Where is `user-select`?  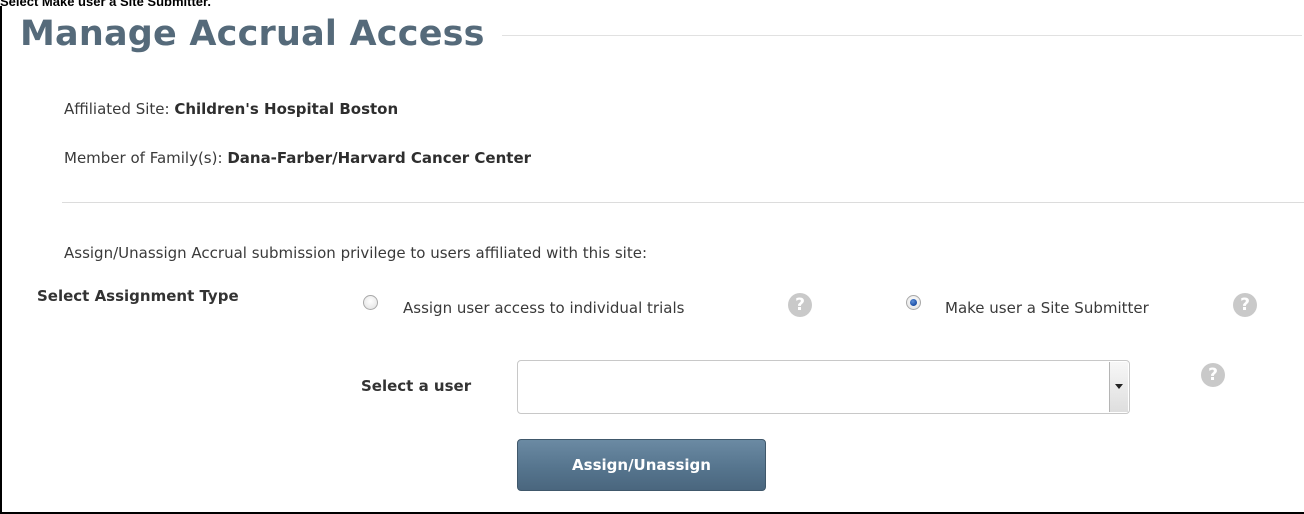 user-select is located at coordinates (823, 387).